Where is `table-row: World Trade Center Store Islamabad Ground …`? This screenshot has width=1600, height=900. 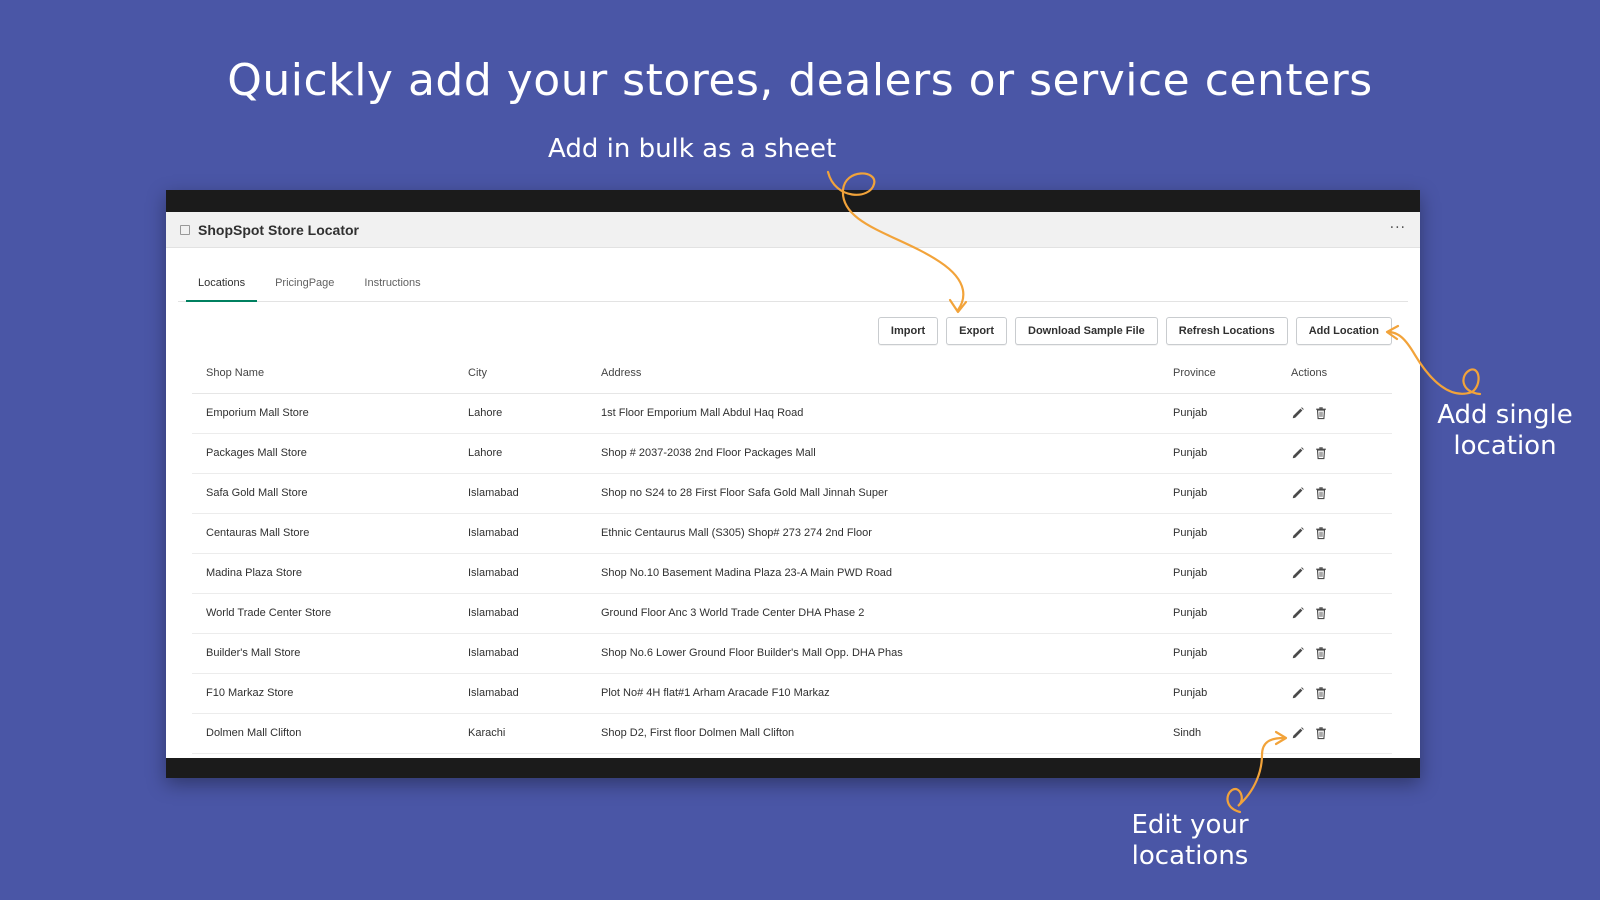
table-row: World Trade Center Store Islamabad Ground … is located at coordinates (792, 613).